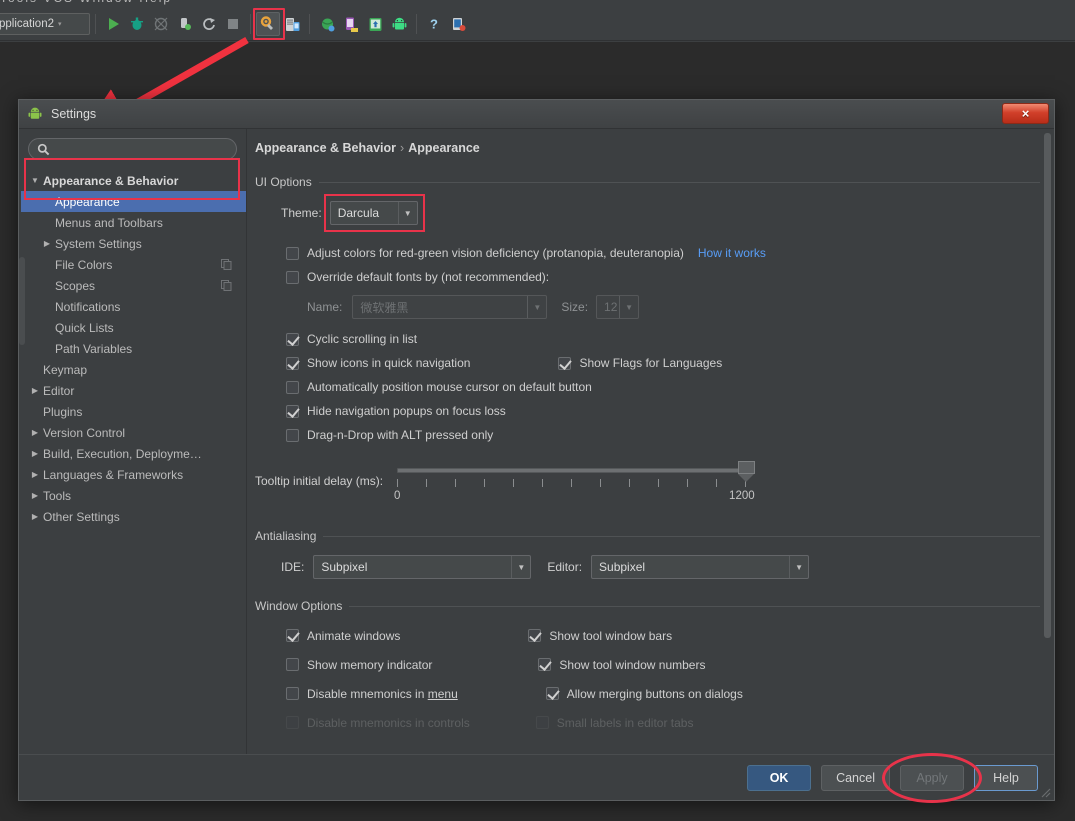  Describe the element at coordinates (233, 24) in the screenshot. I see `stop-icon` at that location.